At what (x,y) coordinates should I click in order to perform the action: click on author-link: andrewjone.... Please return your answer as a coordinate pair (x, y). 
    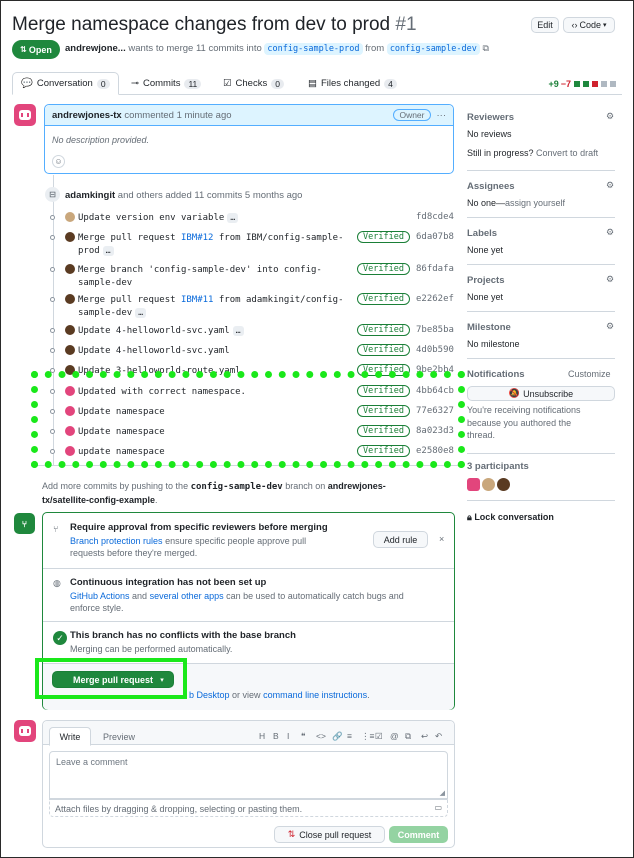
    Looking at the image, I should click on (95, 48).